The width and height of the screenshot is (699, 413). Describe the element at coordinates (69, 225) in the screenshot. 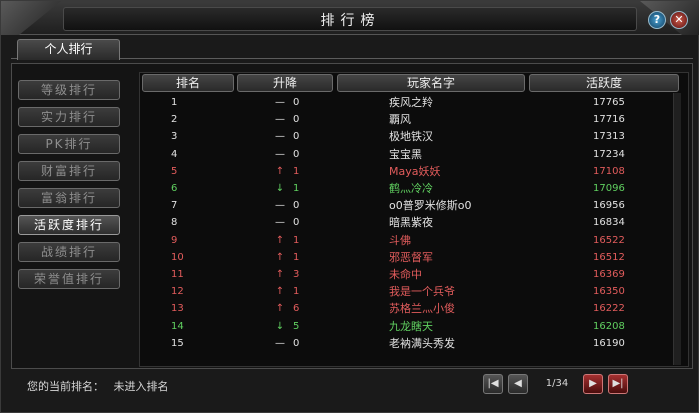

I see `sidebar-item-activity: 活跃度排行` at that location.